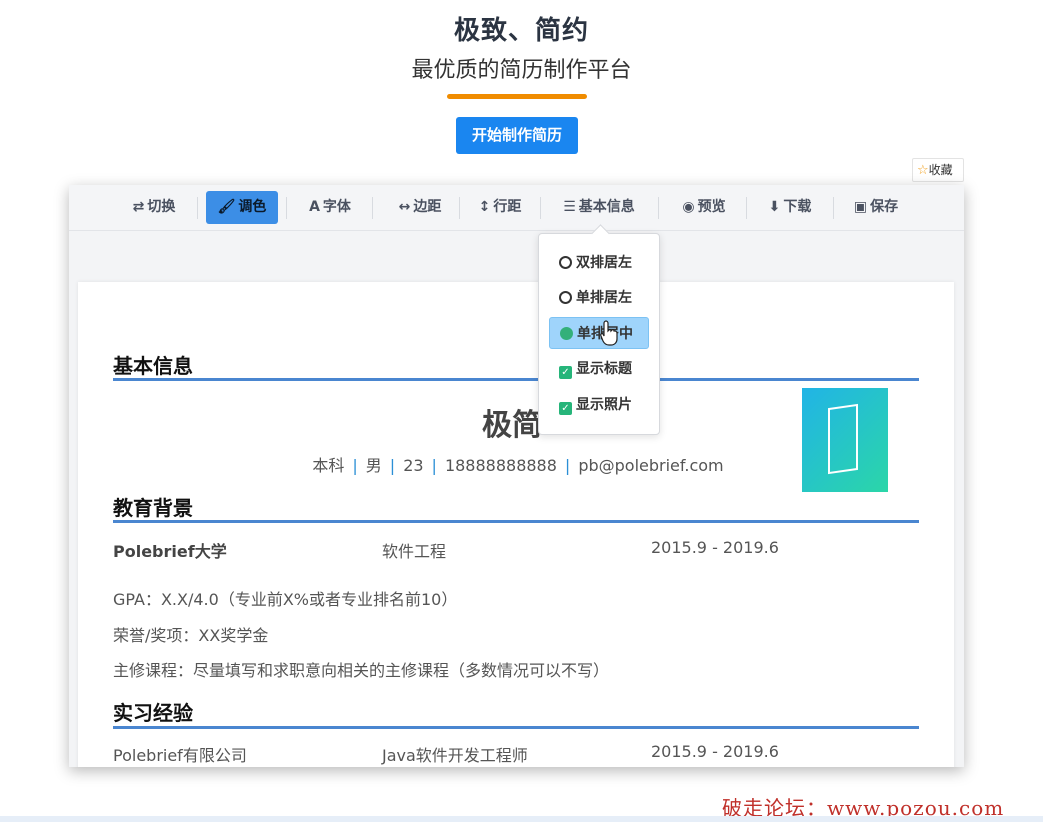 The width and height of the screenshot is (1043, 822). I want to click on hero-title: 极致、简约, so click(521, 31).